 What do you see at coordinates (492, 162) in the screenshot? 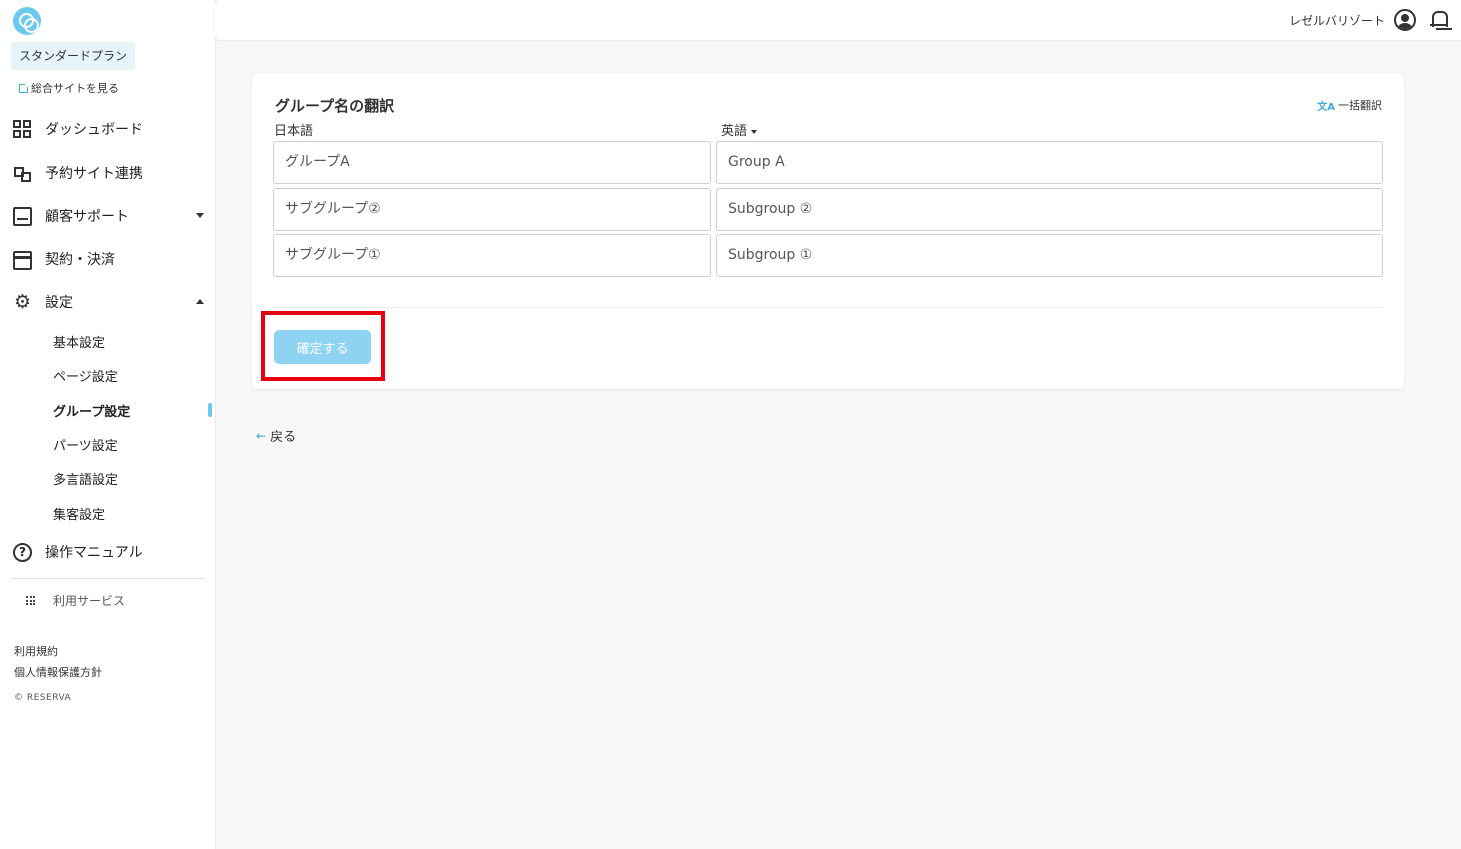
I see `group-name-ja-field: グループA` at bounding box center [492, 162].